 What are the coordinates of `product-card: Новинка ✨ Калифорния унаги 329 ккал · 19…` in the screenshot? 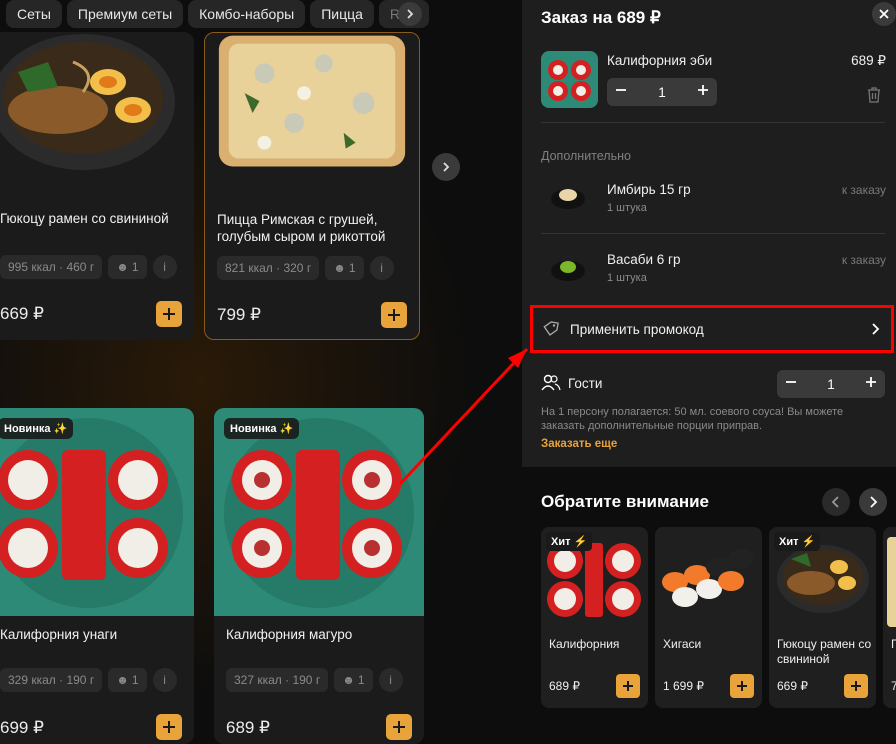 It's located at (97, 576).